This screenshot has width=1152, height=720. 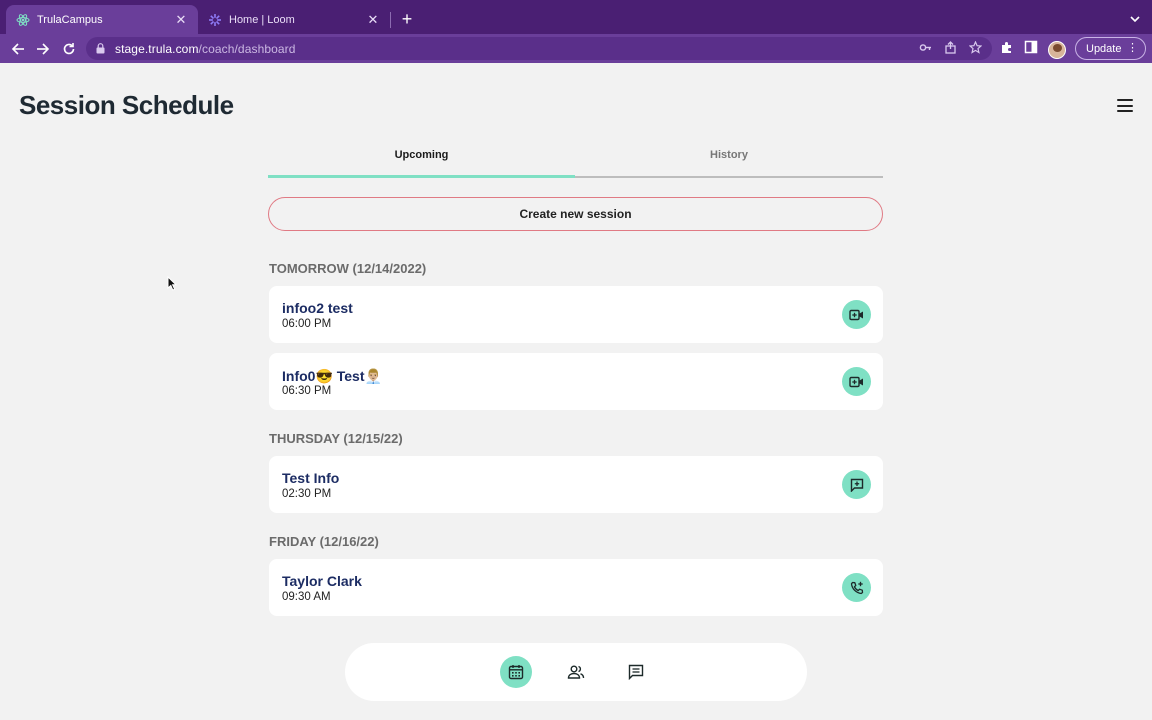 I want to click on session-card: Taylor Clark 09:30 AM, so click(x=576, y=587).